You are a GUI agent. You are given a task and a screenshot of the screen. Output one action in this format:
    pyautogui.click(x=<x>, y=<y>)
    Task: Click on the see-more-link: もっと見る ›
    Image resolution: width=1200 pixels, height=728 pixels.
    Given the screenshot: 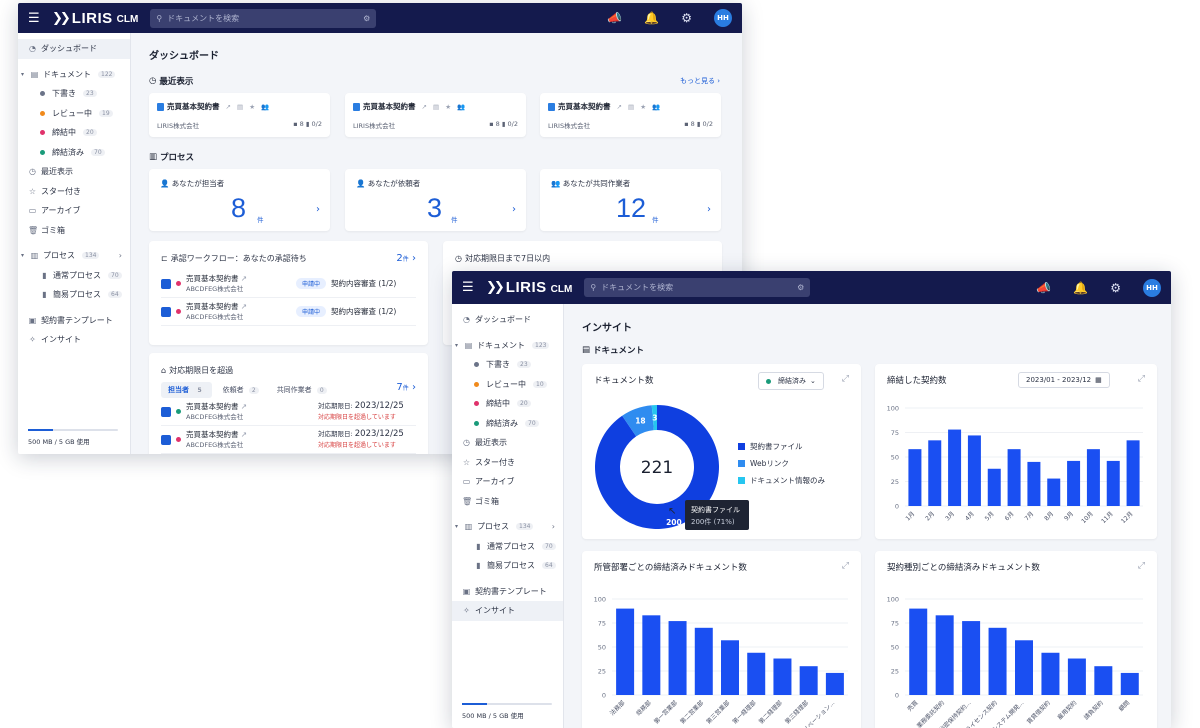 What is the action you would take?
    pyautogui.click(x=700, y=81)
    